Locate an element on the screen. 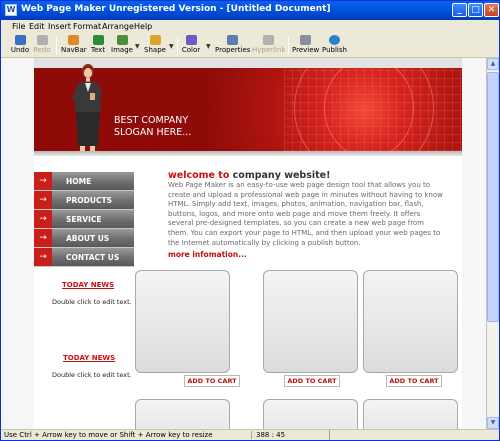  undo-icon is located at coordinates (20, 40).